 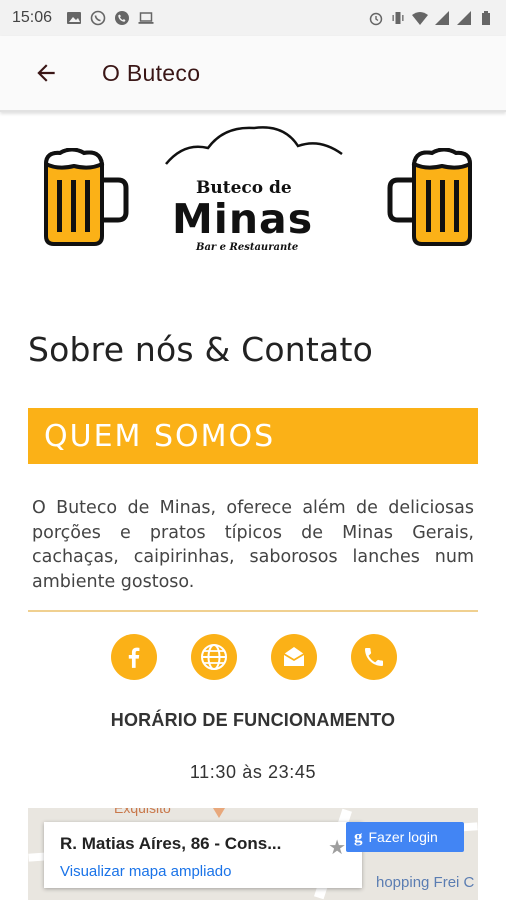 I want to click on page-title: O Buteco, so click(x=151, y=72).